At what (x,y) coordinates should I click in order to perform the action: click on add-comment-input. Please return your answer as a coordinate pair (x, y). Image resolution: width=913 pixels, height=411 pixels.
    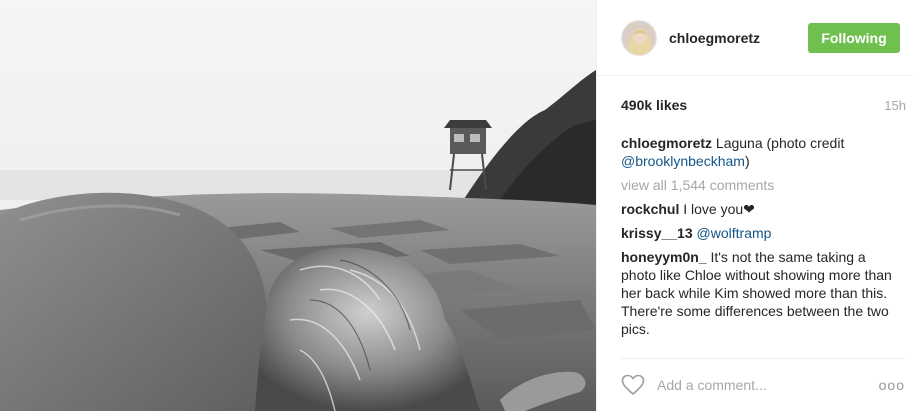
    Looking at the image, I should click on (767, 385).